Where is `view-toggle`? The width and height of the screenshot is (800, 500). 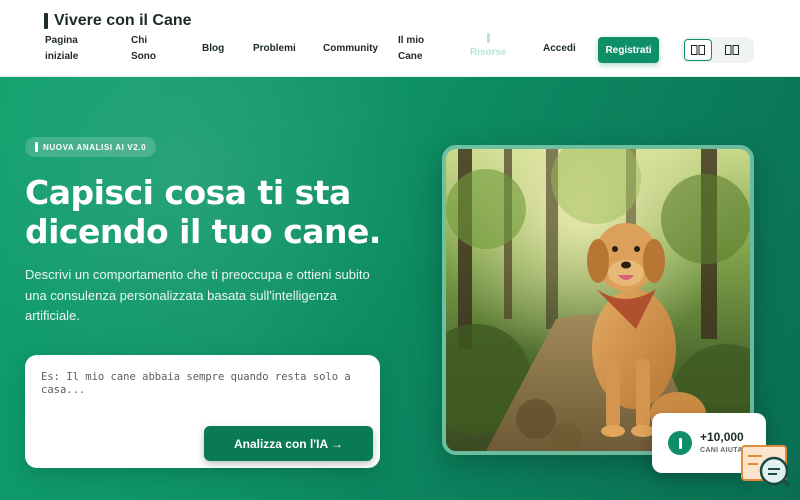 view-toggle is located at coordinates (717, 50).